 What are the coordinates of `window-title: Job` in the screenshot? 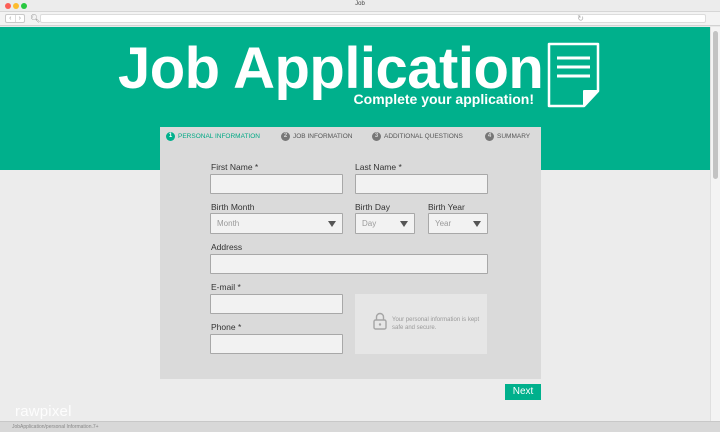 It's located at (360, 4).